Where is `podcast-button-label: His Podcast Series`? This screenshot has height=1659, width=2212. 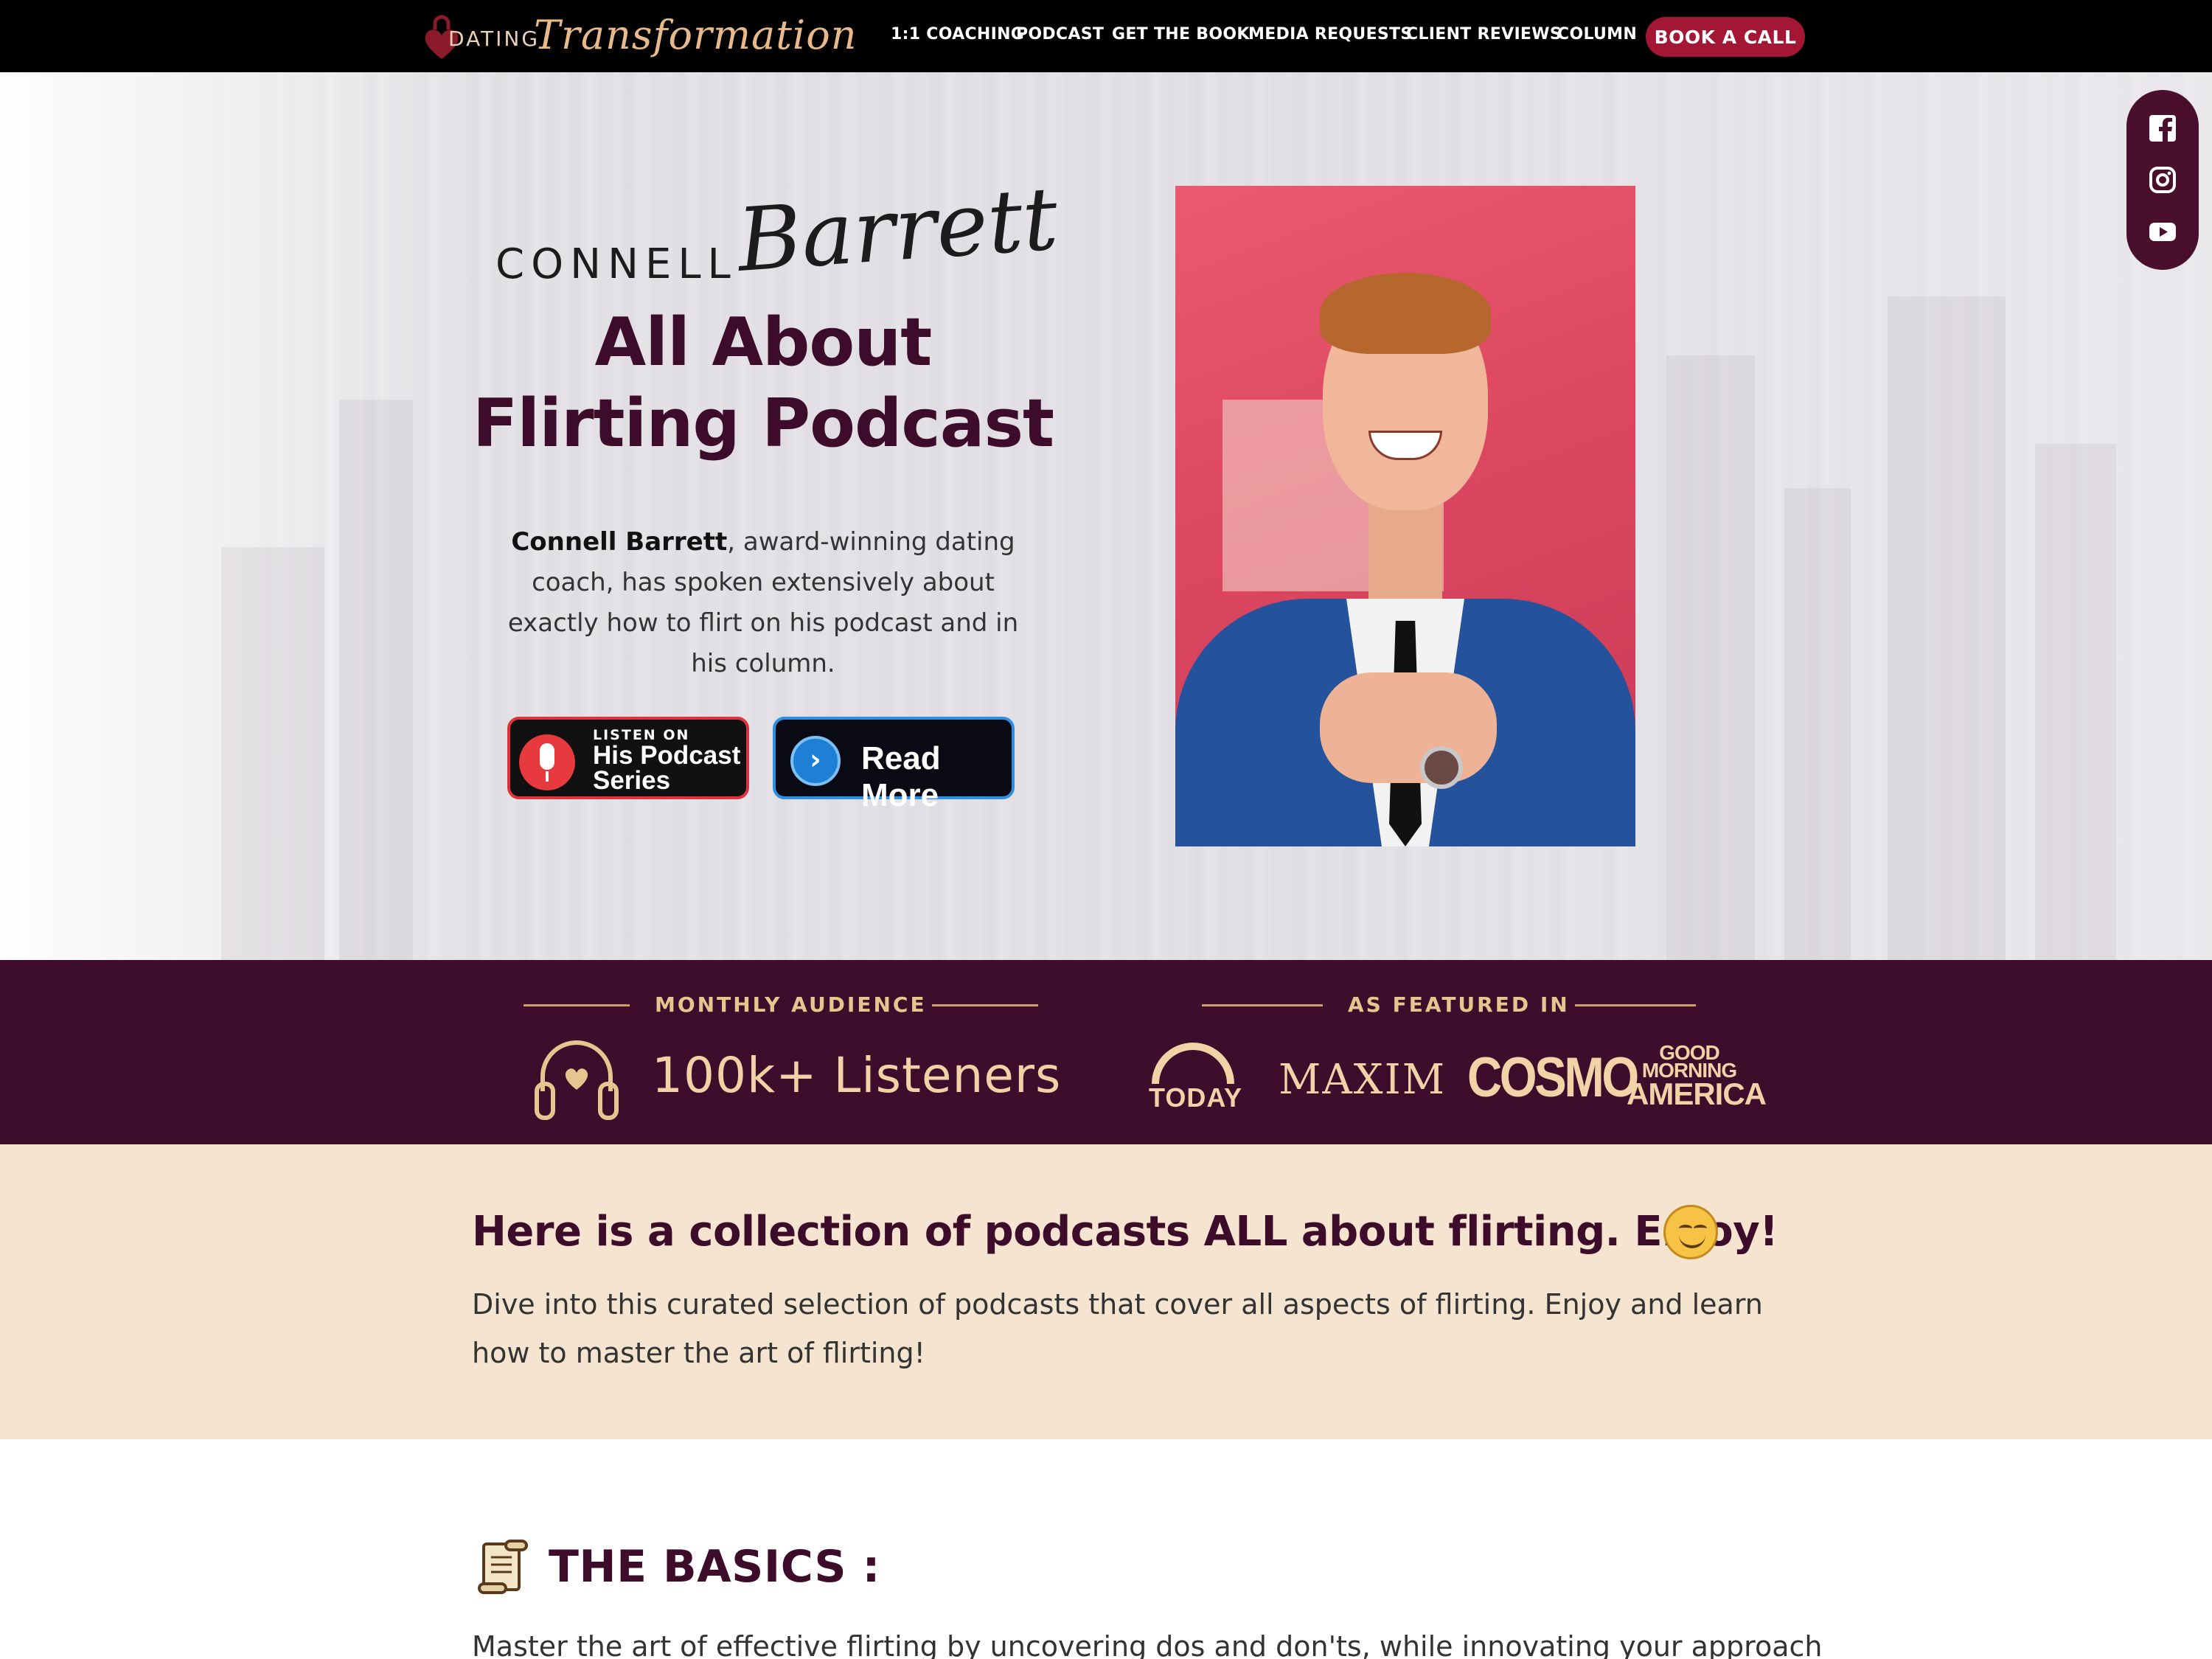
podcast-button-label: His Podcast Series is located at coordinates (667, 768).